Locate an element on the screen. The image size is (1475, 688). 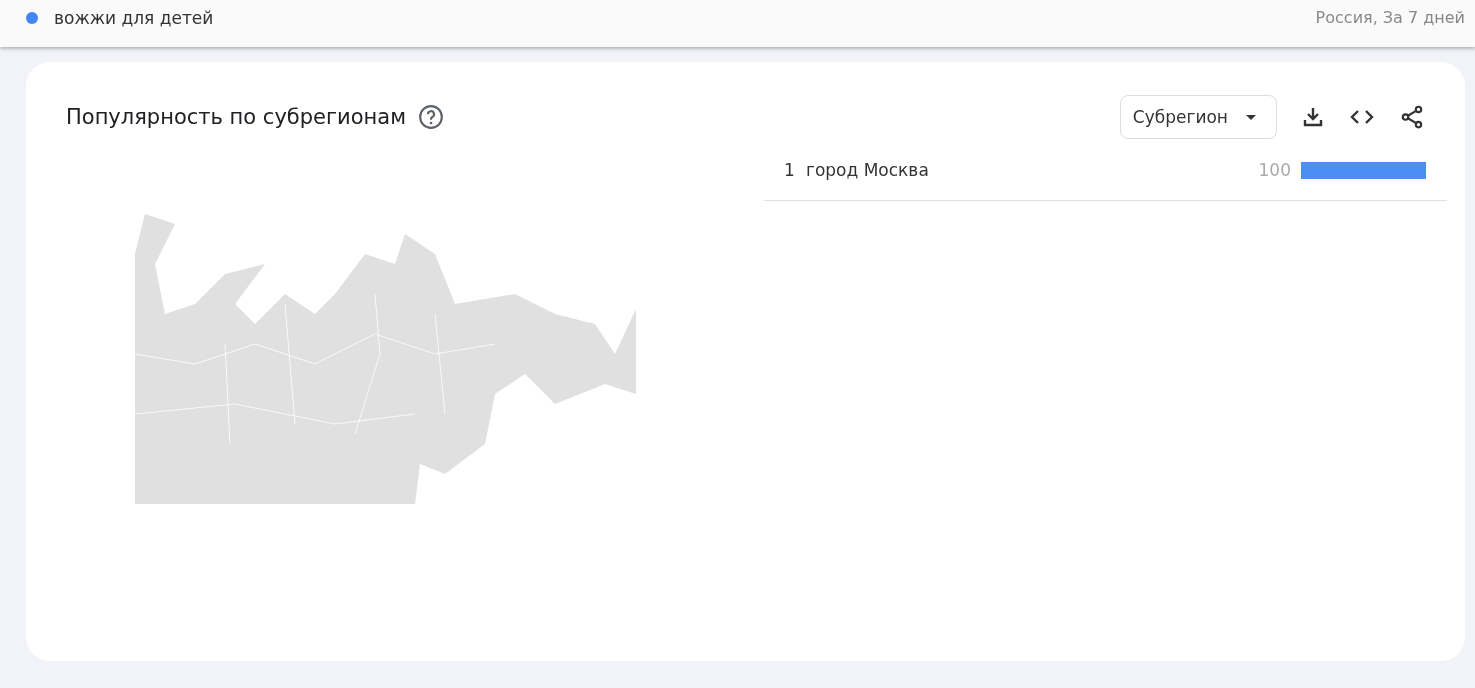
share-icon is located at coordinates (1412, 117).